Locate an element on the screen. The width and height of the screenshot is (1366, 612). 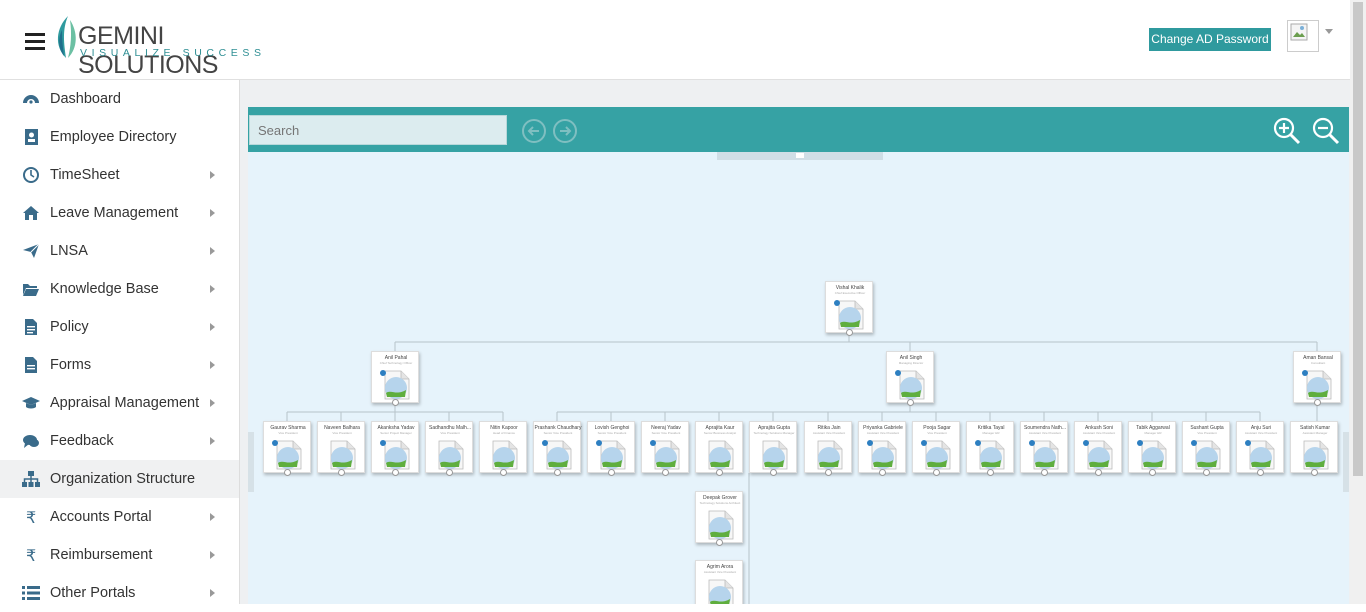
employee-card: Kritika Tayal Manager HR is located at coordinates (990, 448).